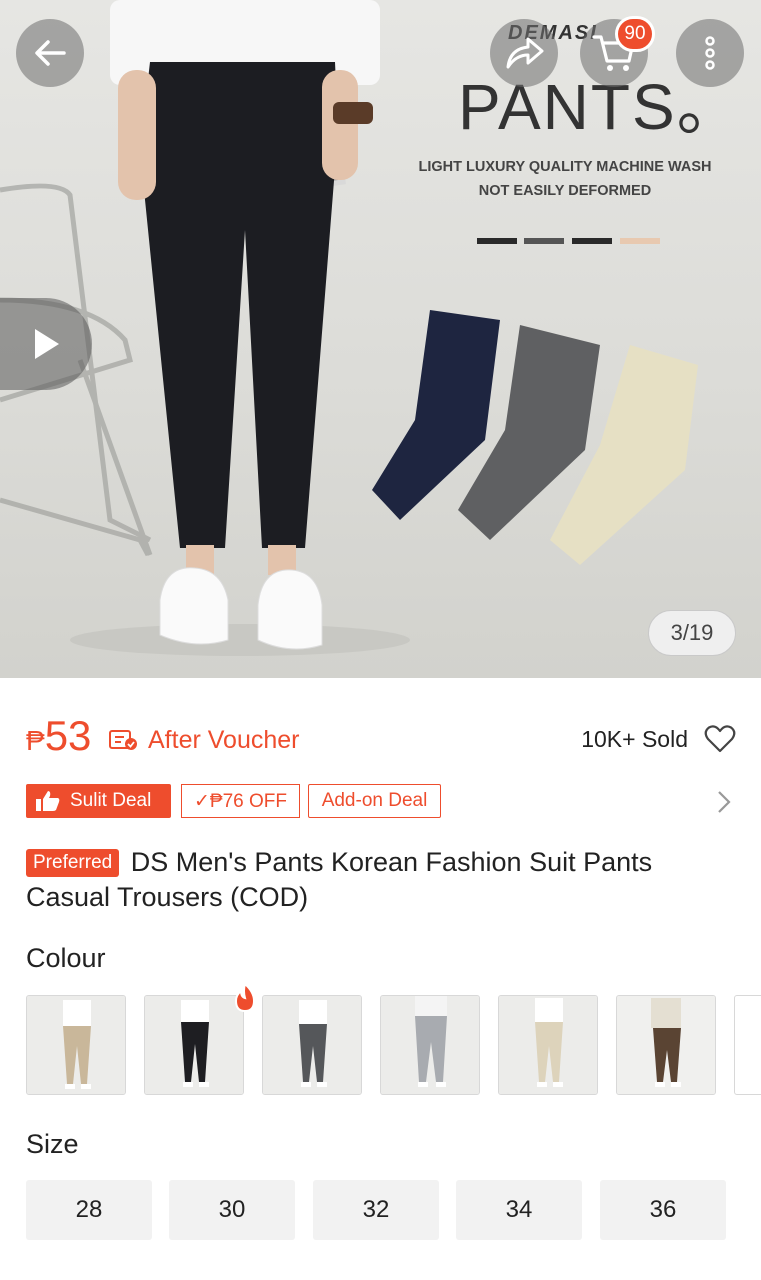 The height and width of the screenshot is (1280, 761). I want to click on size-option-36: 36, so click(663, 1210).